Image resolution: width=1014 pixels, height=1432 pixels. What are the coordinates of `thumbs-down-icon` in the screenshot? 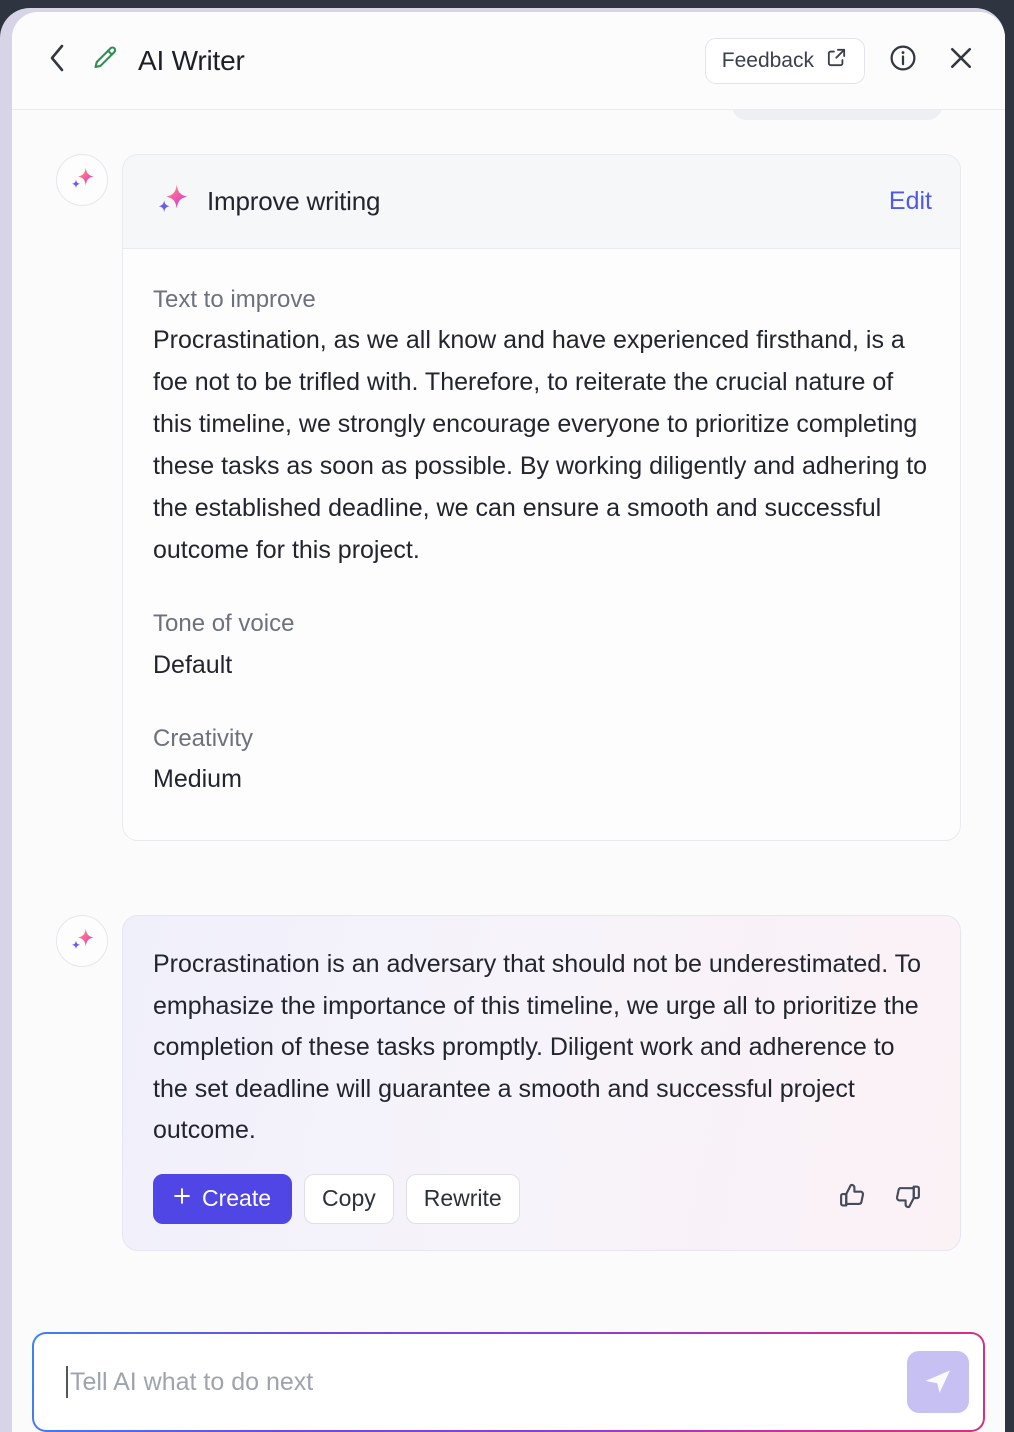 It's located at (908, 1198).